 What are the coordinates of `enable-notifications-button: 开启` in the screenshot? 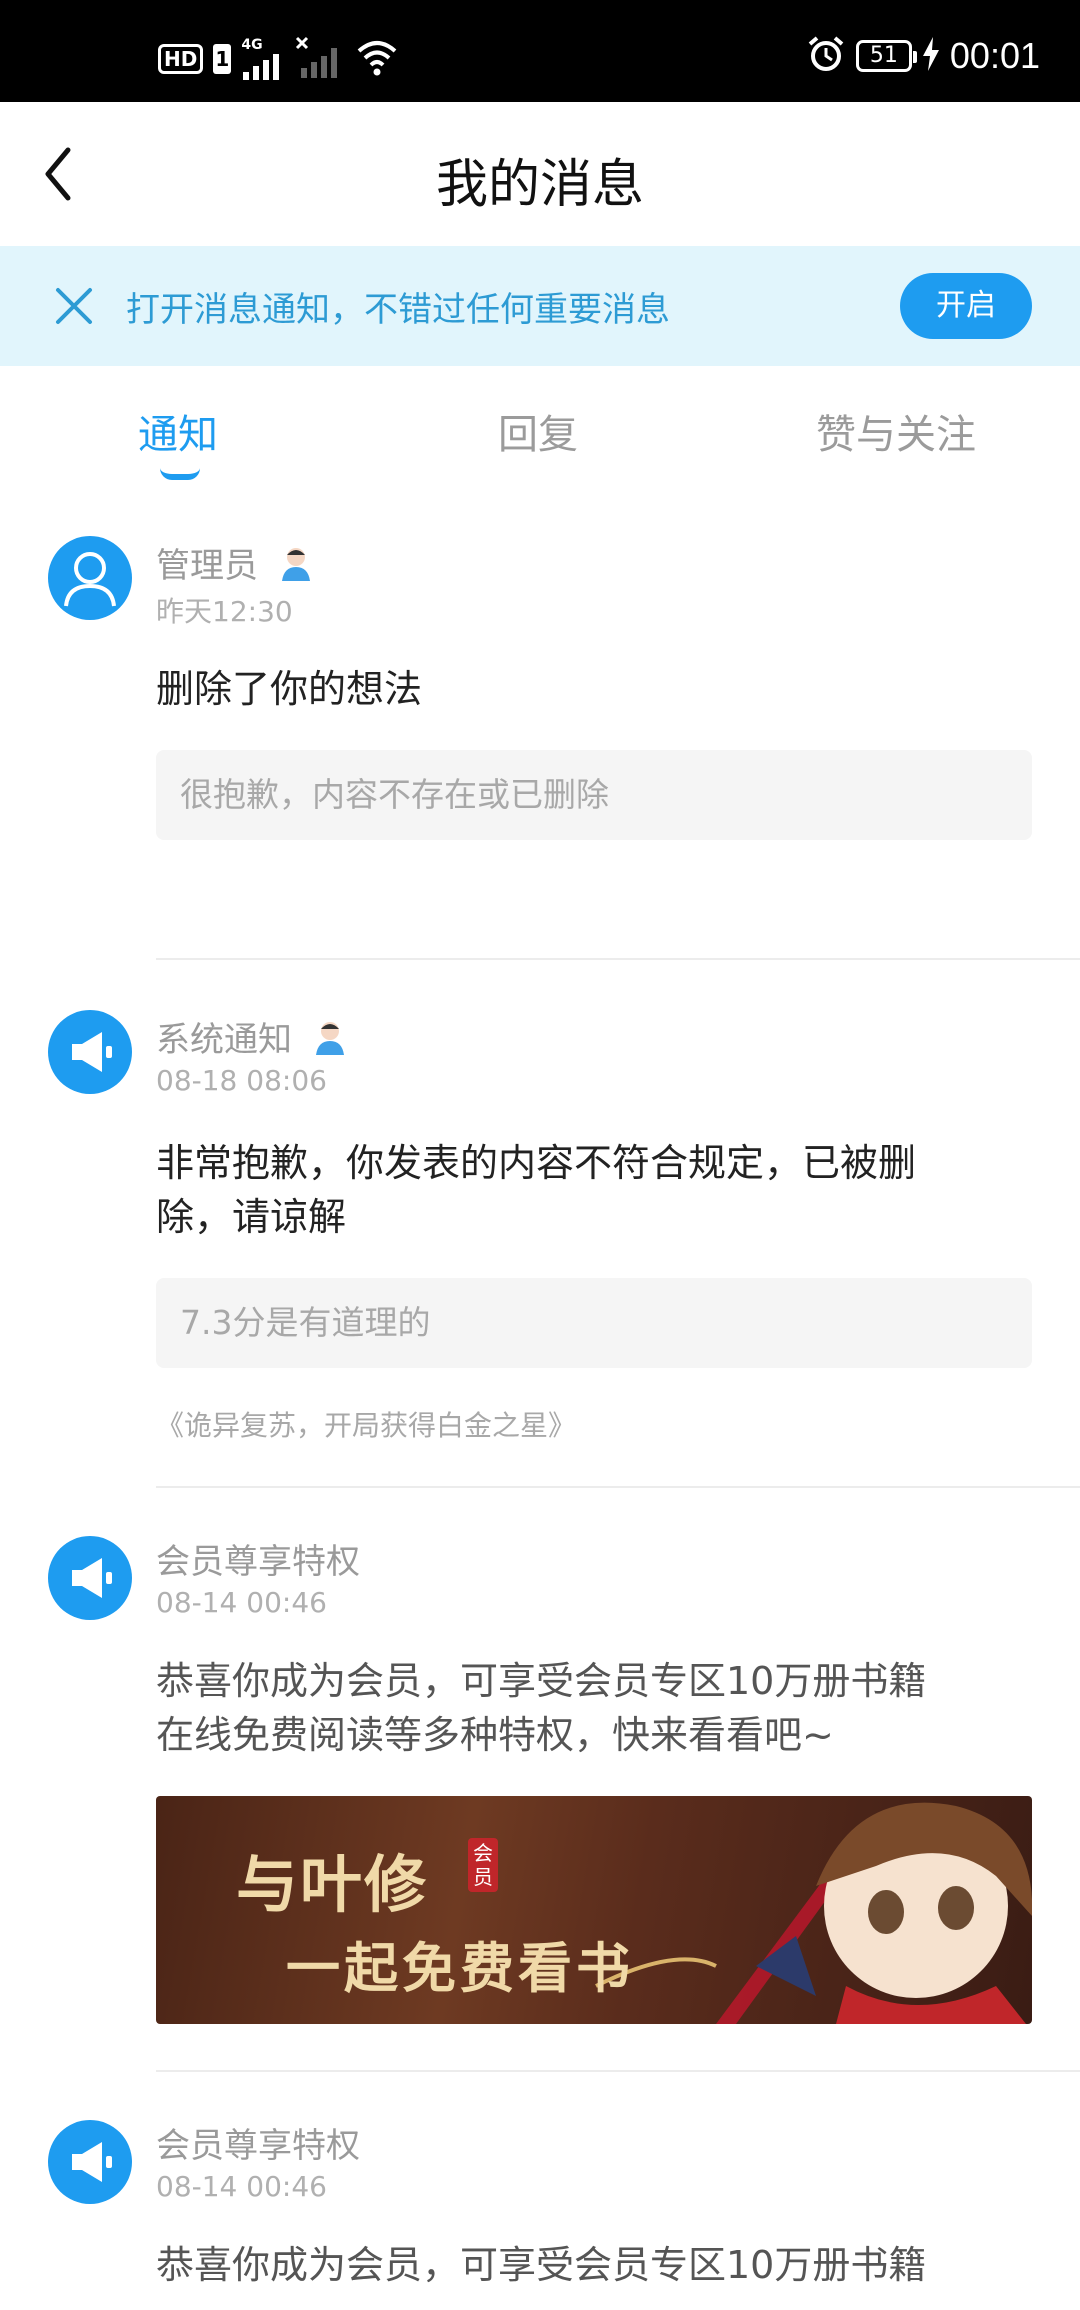 It's located at (966, 306).